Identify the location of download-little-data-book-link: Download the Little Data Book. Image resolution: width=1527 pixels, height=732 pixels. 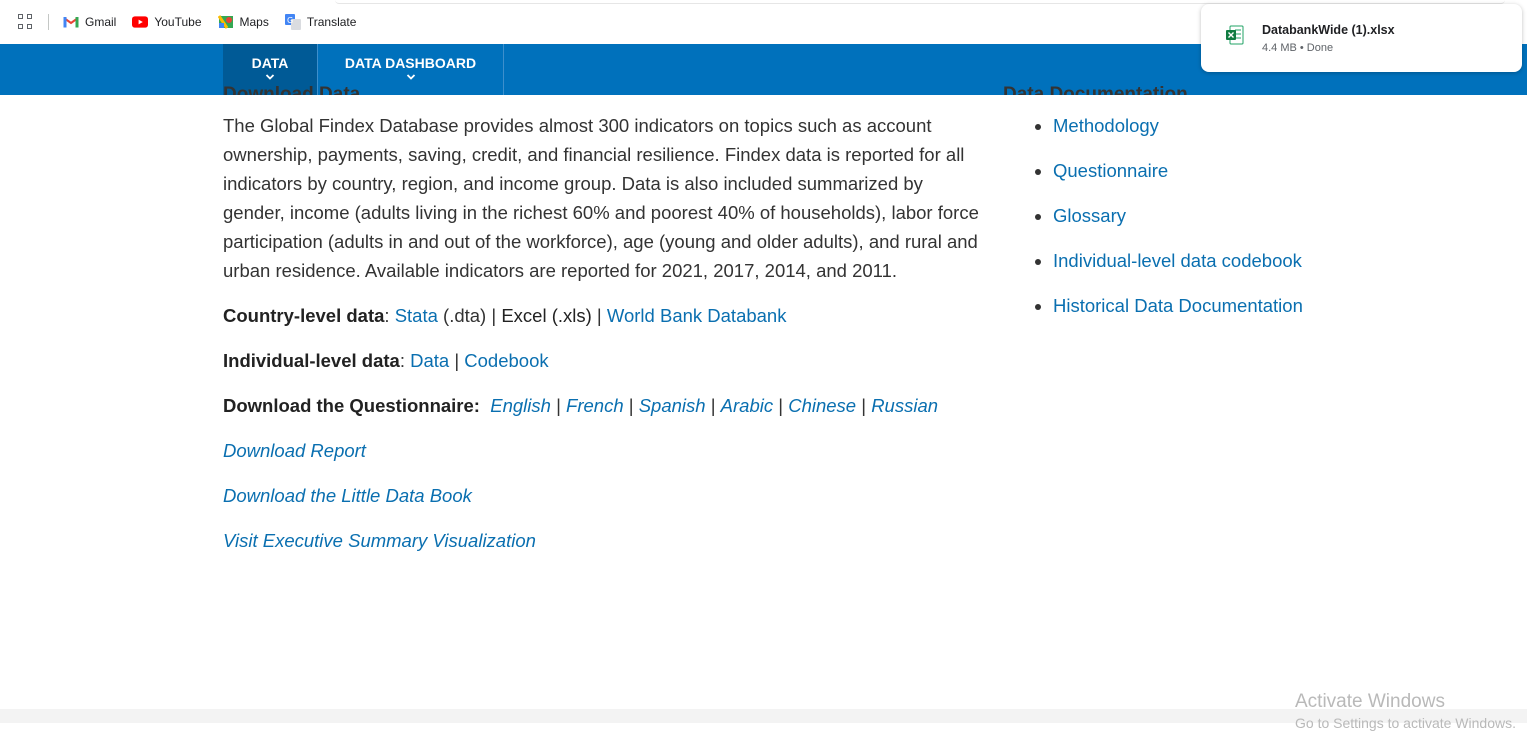
(347, 495).